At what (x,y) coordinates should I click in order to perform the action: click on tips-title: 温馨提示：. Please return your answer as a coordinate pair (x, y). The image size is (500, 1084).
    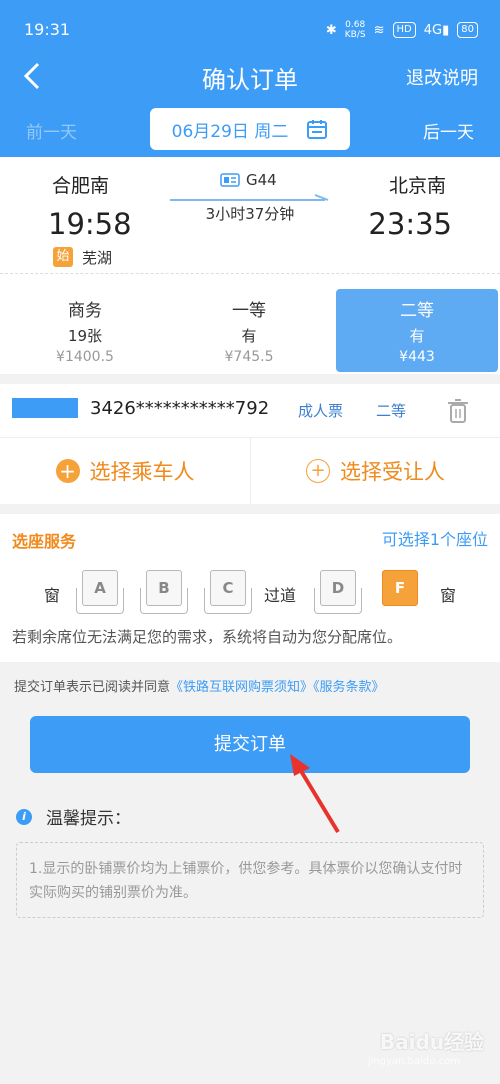
    Looking at the image, I should click on (88, 819).